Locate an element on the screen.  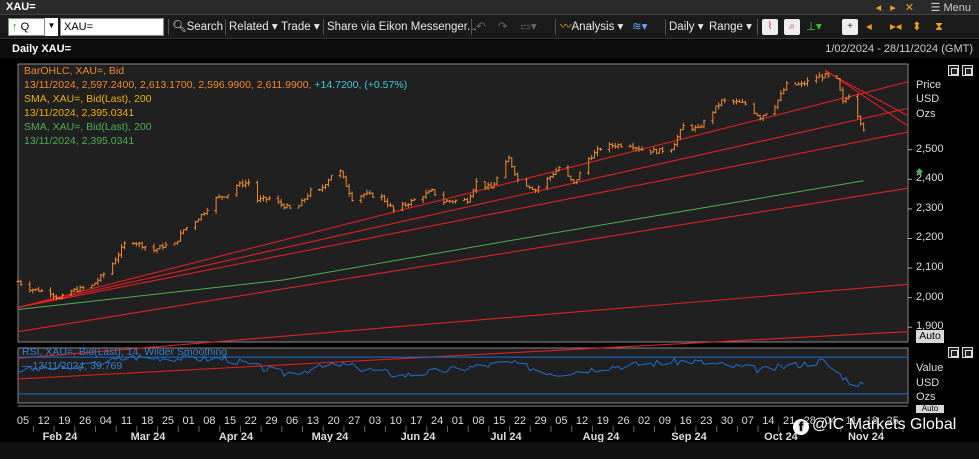
interval-label: Daily is located at coordinates (682, 27).